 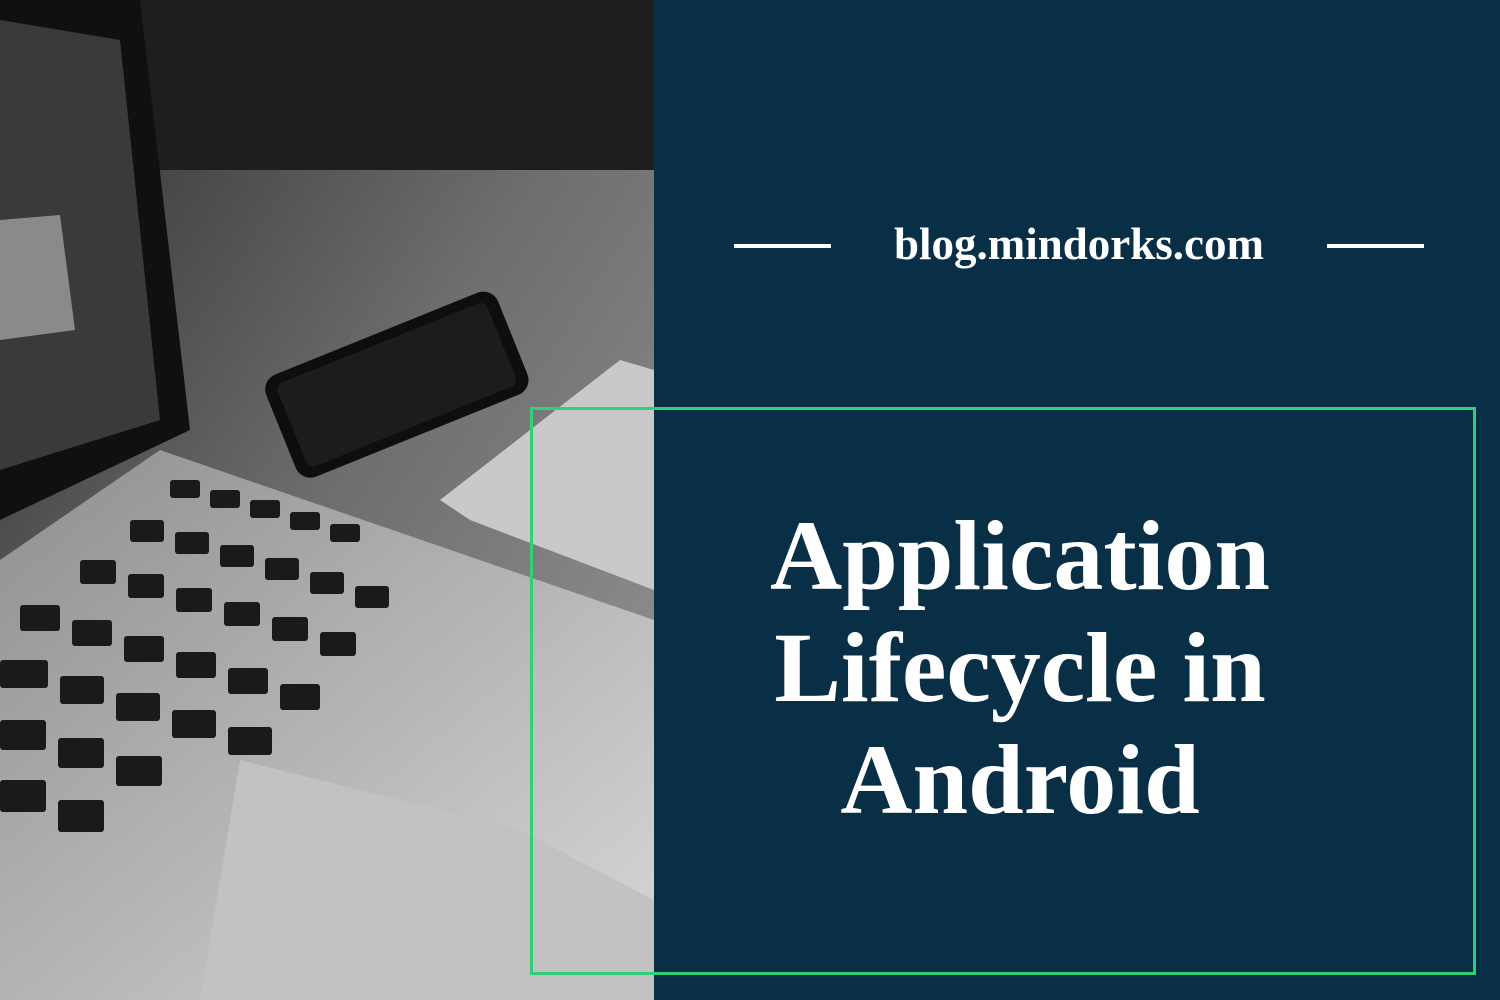 I want to click on site-header: blog.mindorks.com, so click(x=1079, y=244).